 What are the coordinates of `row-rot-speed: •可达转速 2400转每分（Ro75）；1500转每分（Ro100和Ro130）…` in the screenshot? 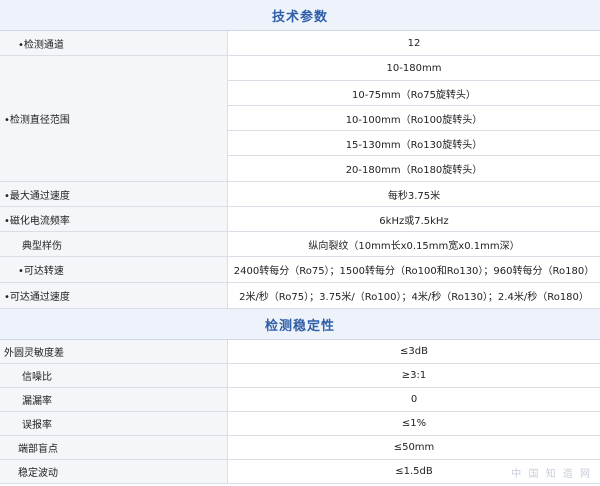 It's located at (300, 270).